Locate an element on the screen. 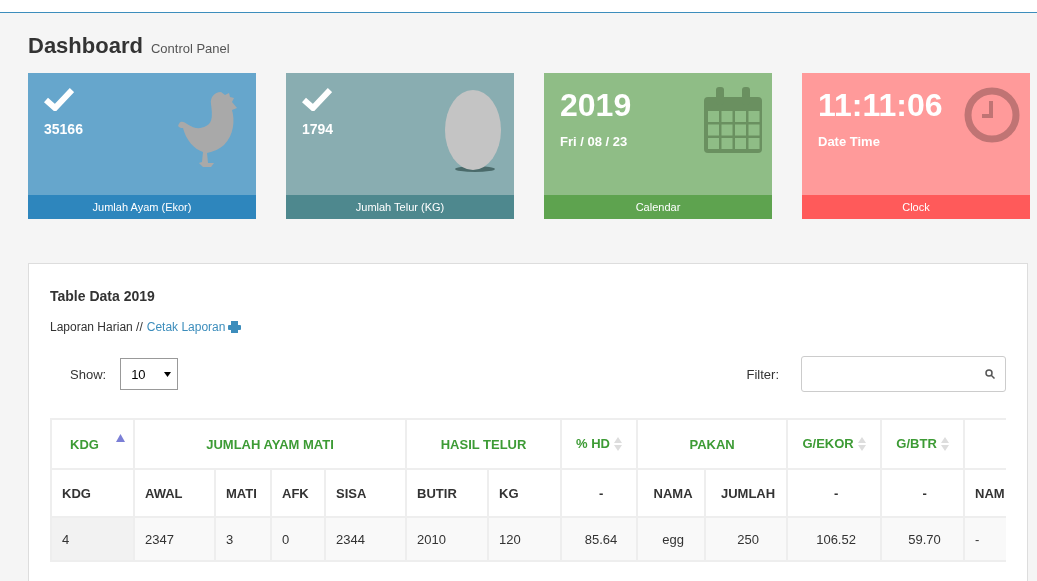 The width and height of the screenshot is (1037, 581). column-header: AWAL is located at coordinates (174, 493).